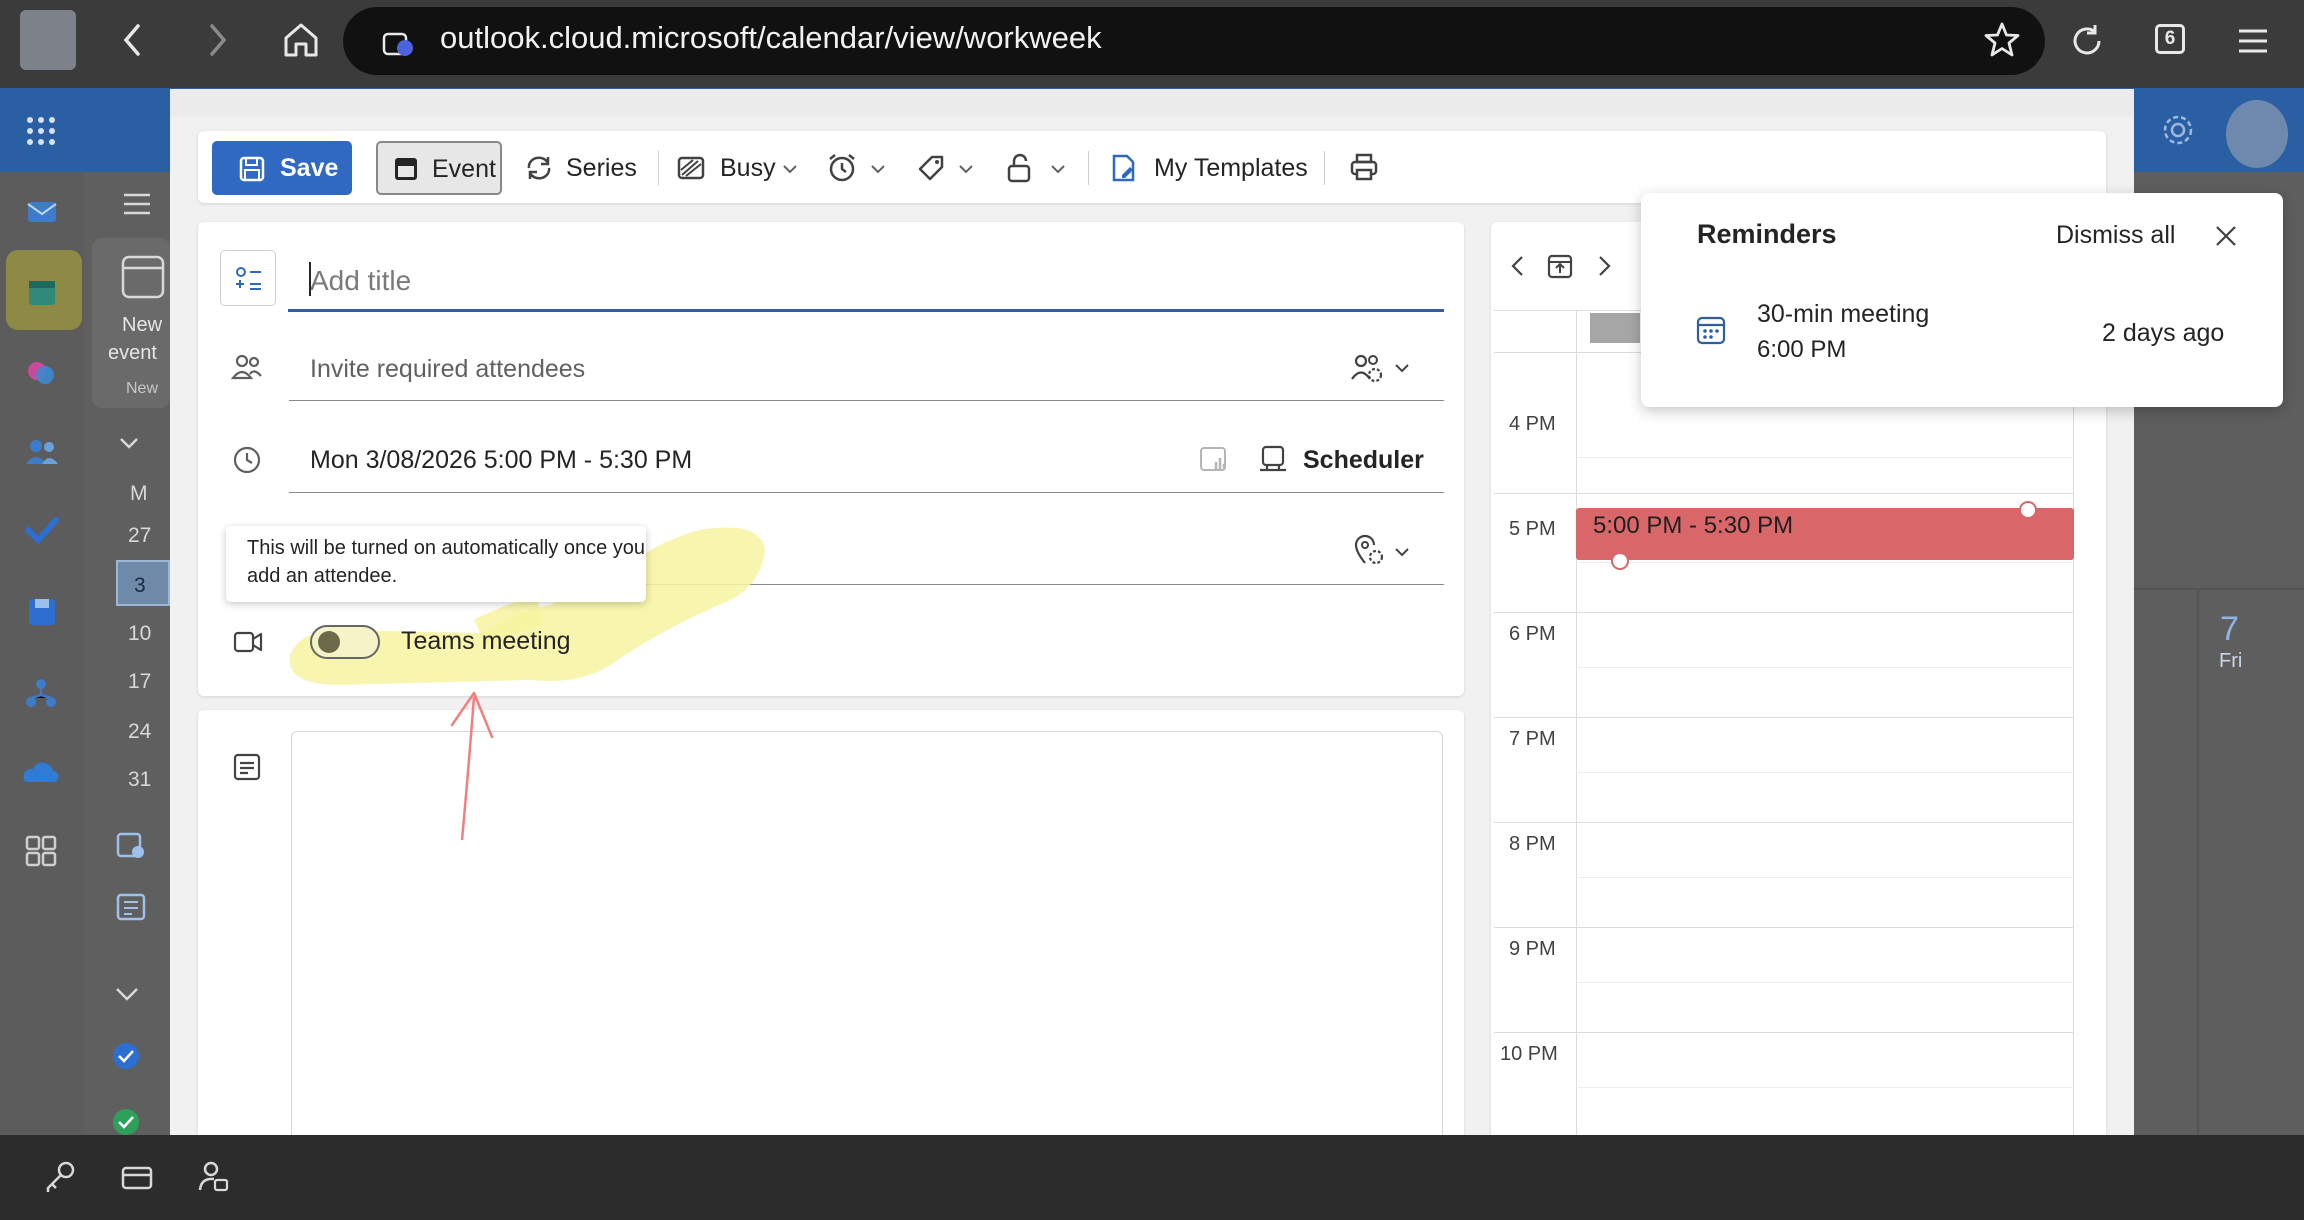 Image resolution: width=2304 pixels, height=1220 pixels. I want to click on tab-count-button: 6, so click(2170, 39).